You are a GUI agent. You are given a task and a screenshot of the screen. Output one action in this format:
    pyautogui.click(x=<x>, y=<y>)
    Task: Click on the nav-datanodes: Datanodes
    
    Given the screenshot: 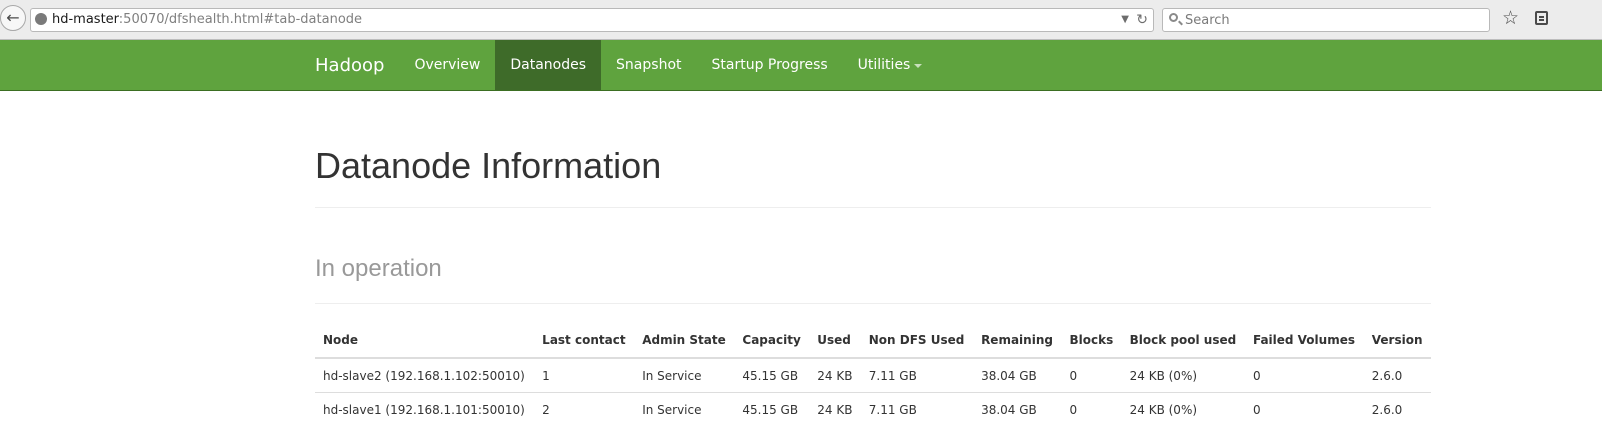 What is the action you would take?
    pyautogui.click(x=548, y=65)
    